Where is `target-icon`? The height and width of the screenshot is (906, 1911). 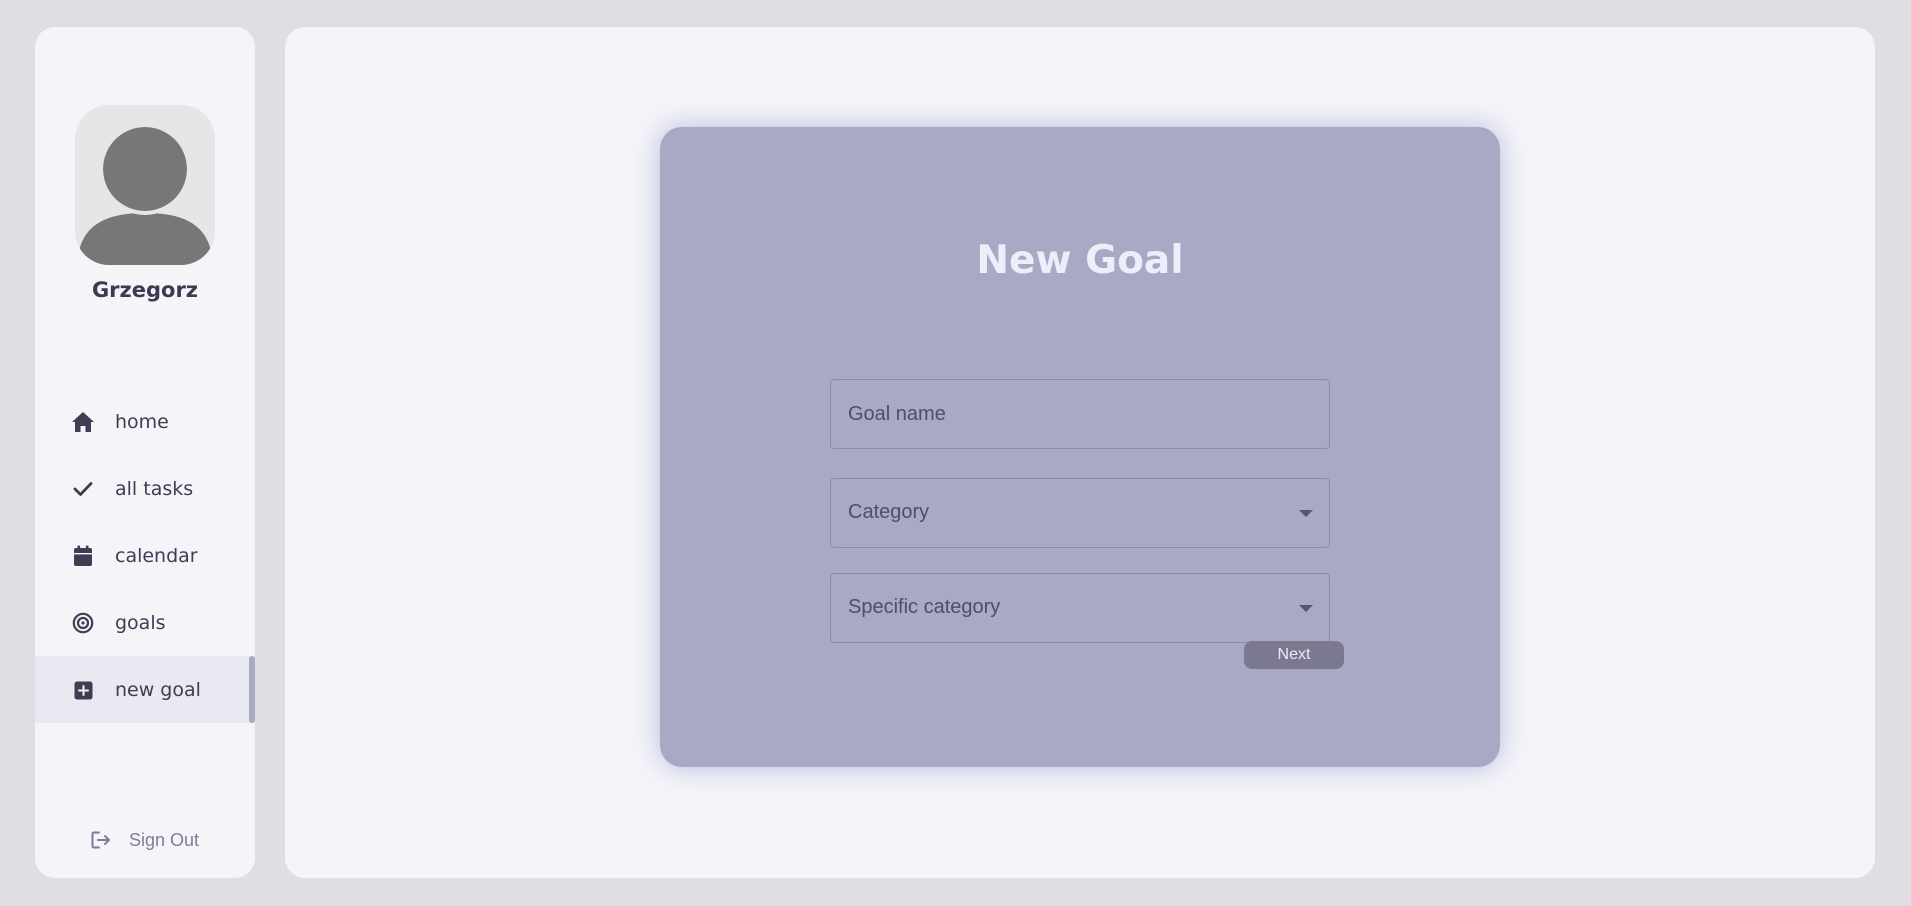 target-icon is located at coordinates (83, 623).